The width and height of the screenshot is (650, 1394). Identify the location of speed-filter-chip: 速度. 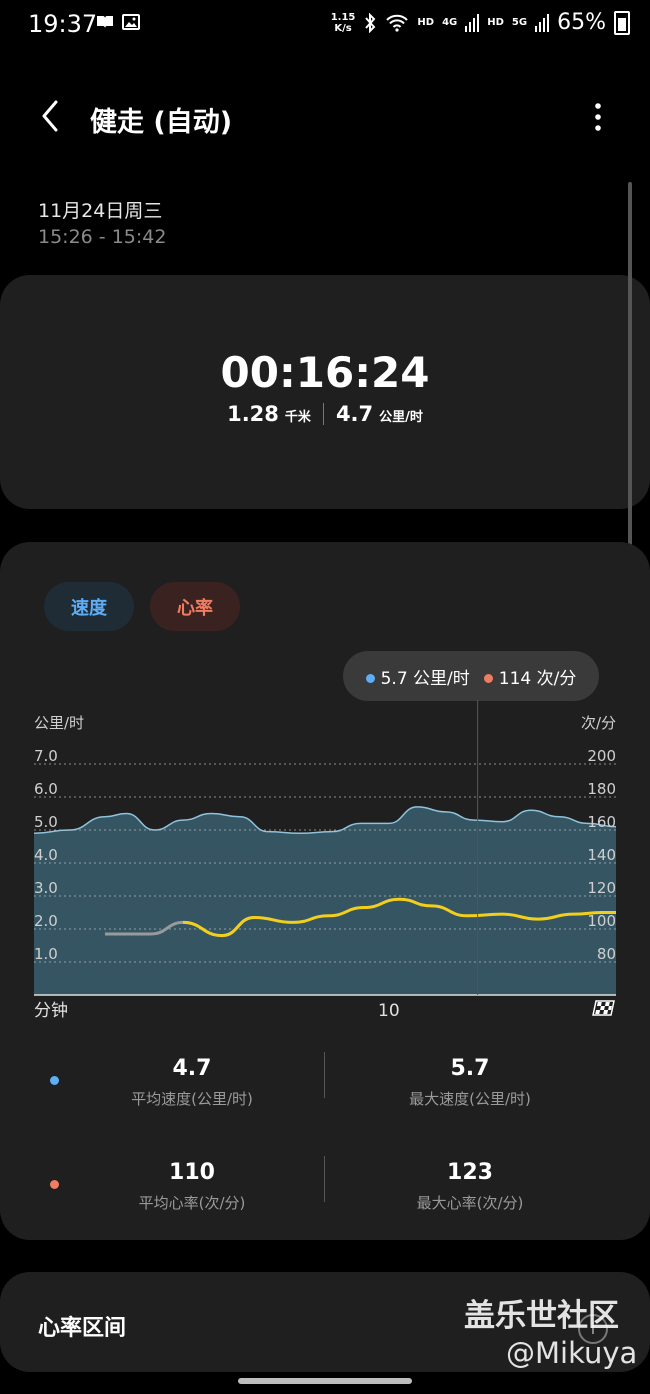
(89, 606).